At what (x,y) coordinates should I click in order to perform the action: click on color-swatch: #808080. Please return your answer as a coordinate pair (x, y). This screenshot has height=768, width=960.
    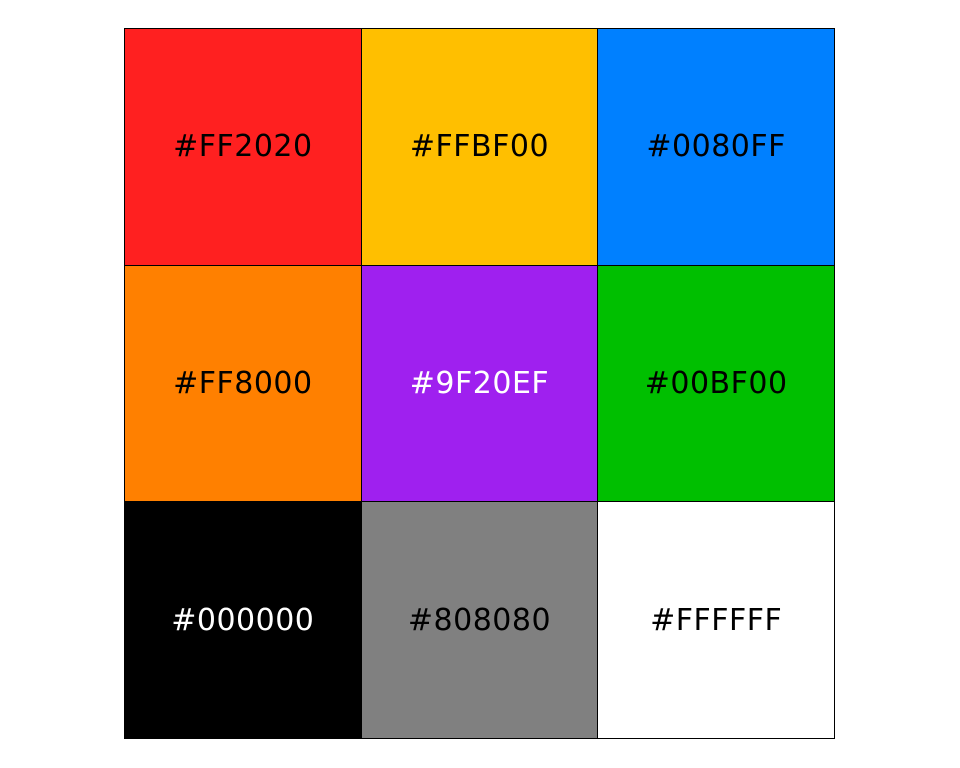
    Looking at the image, I should click on (480, 620).